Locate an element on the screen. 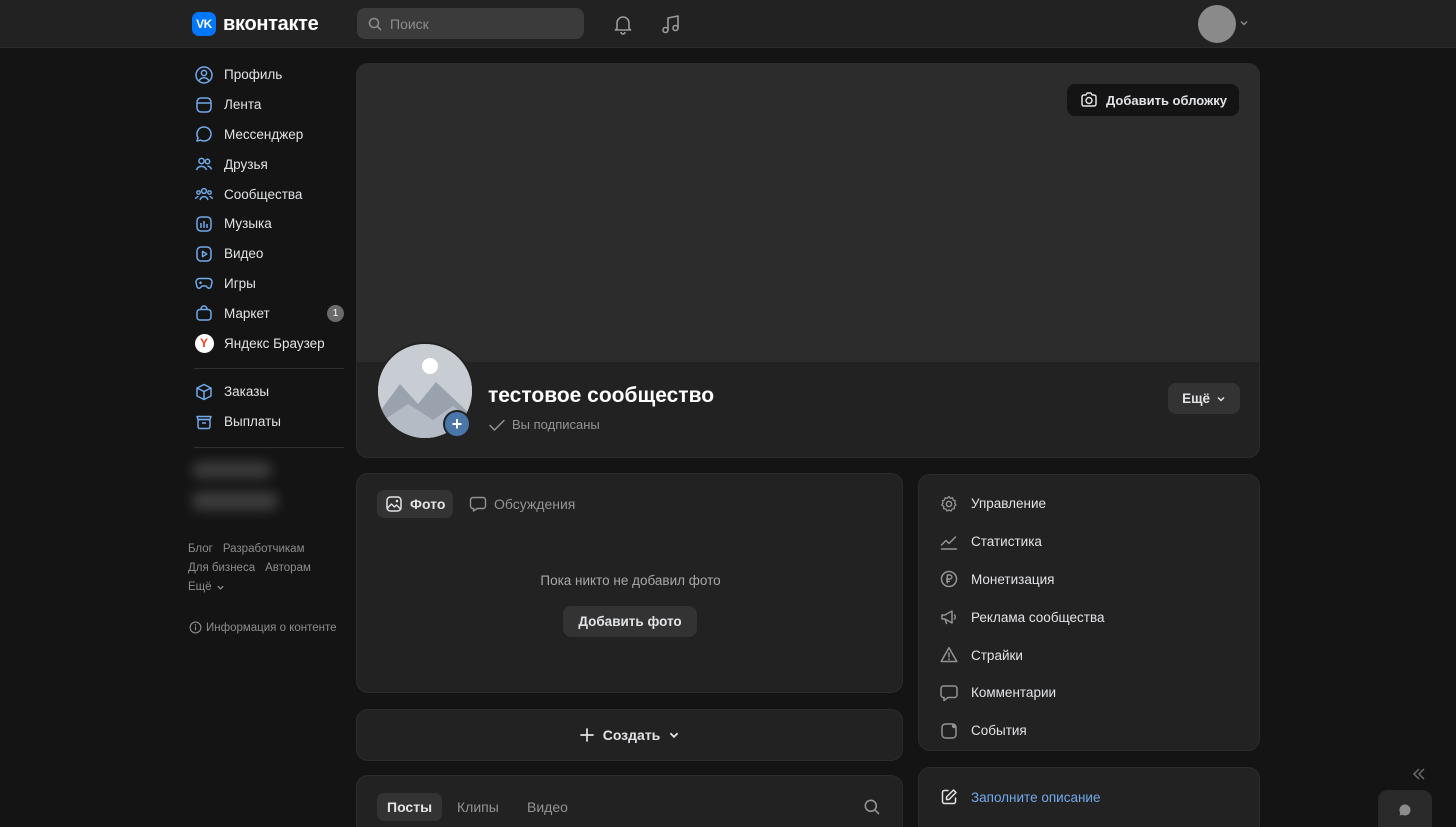 Image resolution: width=1456 pixels, height=827 pixels. search-box is located at coordinates (470, 23).